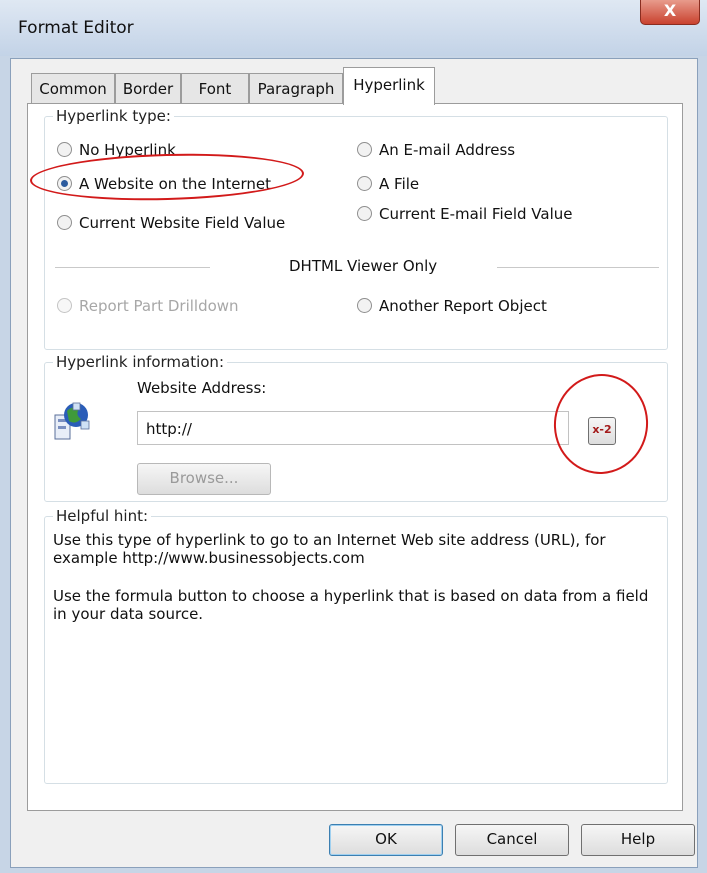  I want to click on dhtml-viewer-label: DHTML Viewer Only, so click(363, 266).